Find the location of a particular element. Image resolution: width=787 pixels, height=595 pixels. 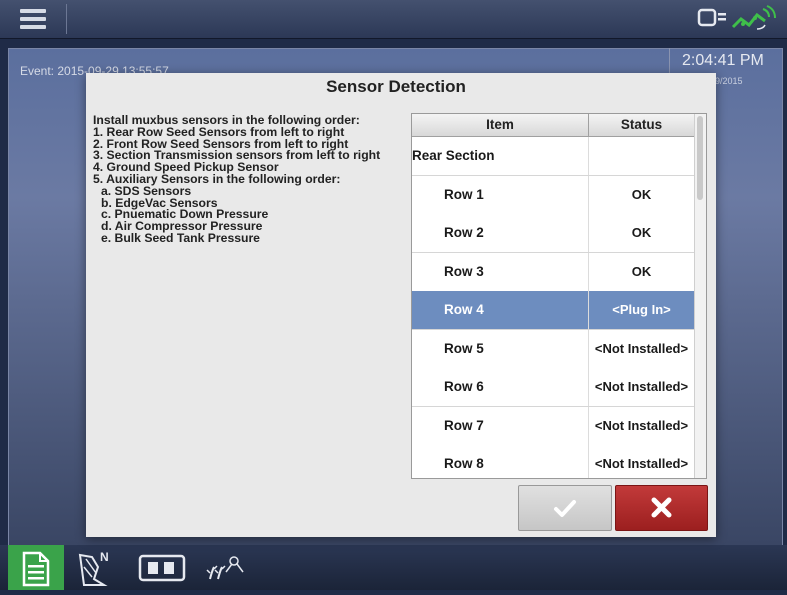

column-header-item: Item is located at coordinates (500, 125).